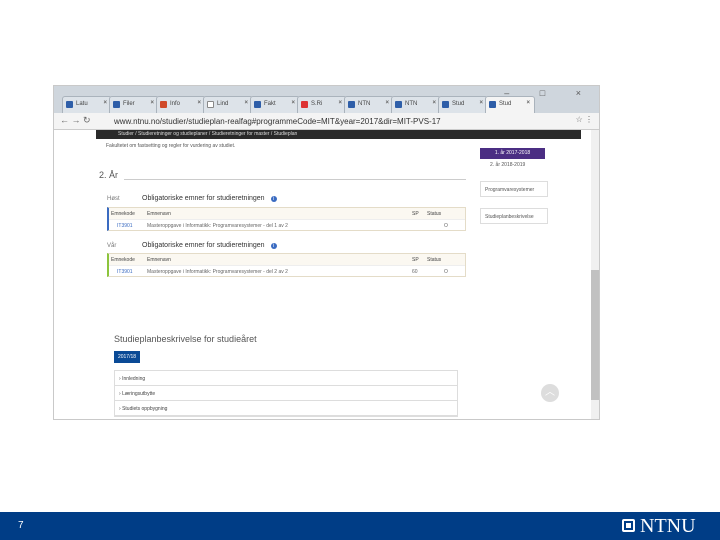  I want to click on browser-tab-active: Stud ×, so click(510, 104).